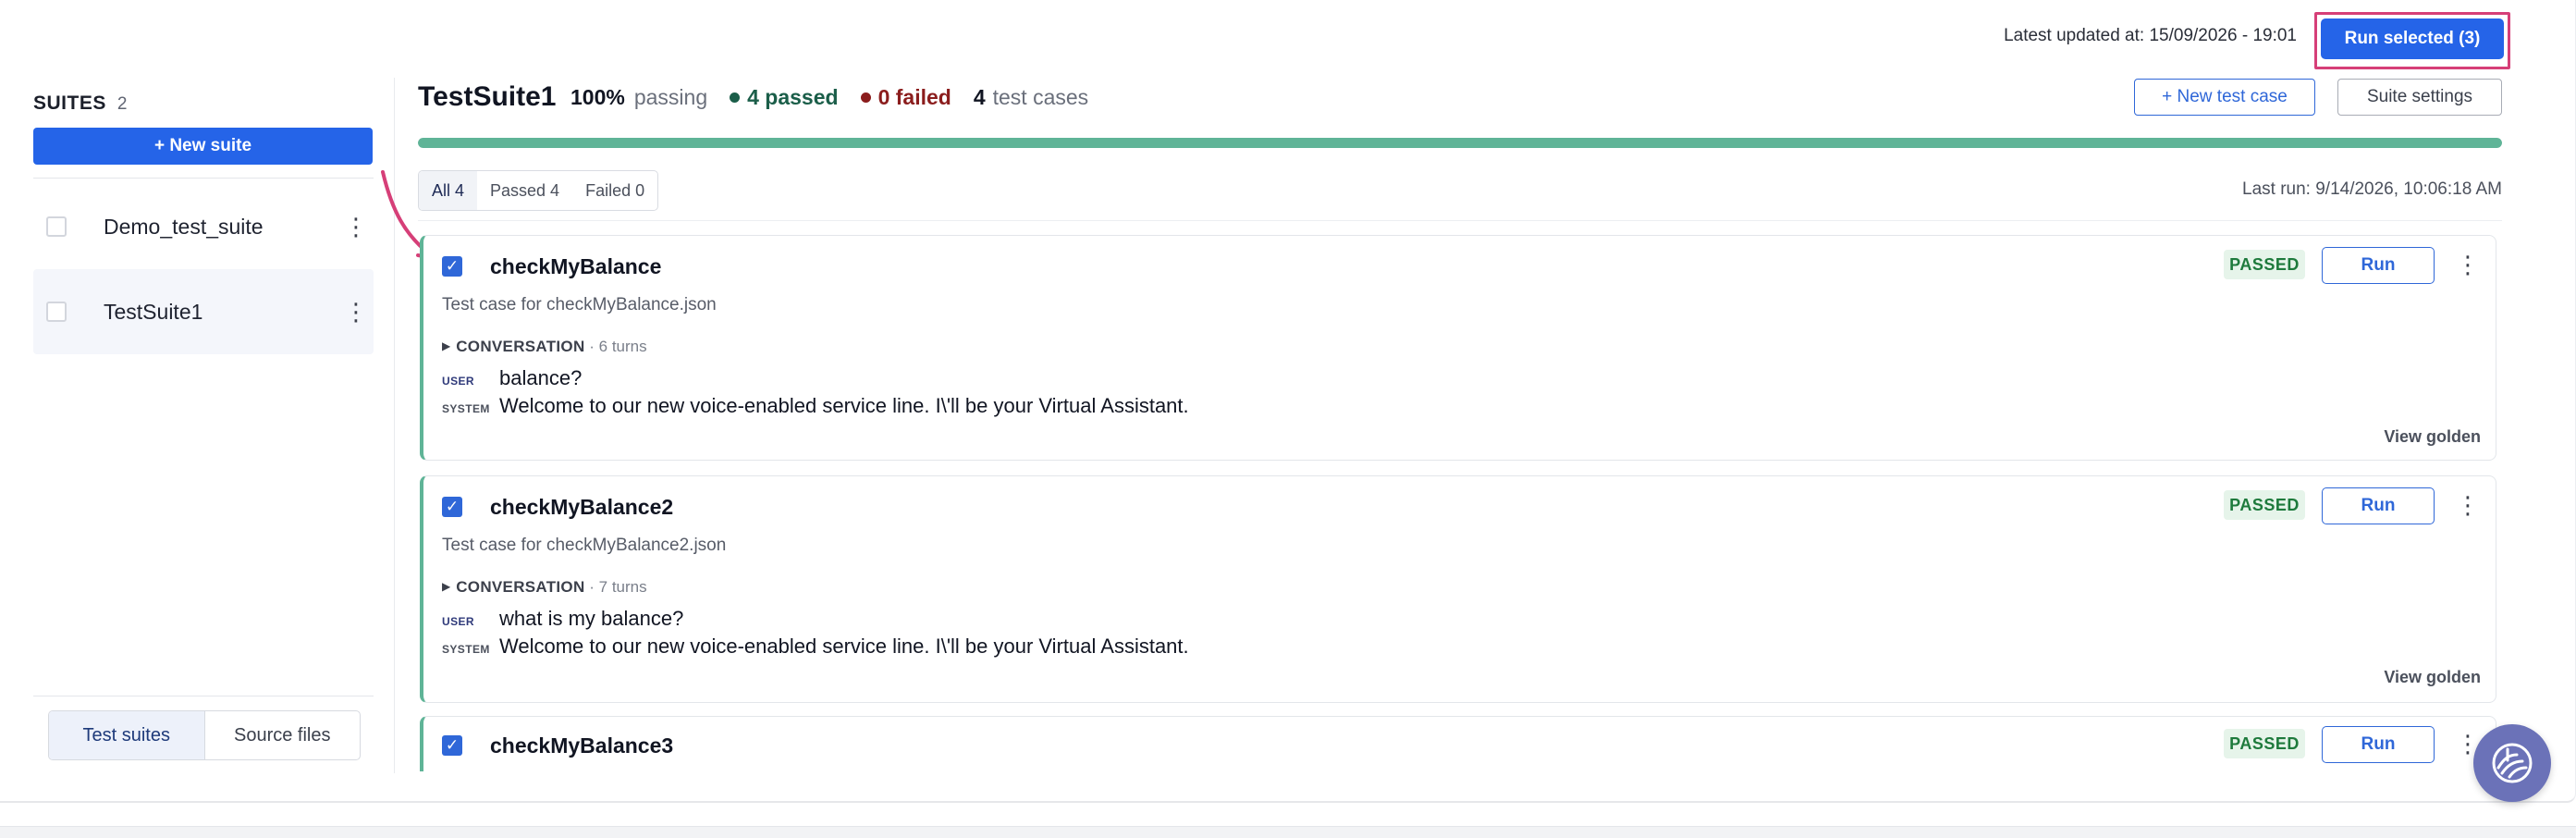 Image resolution: width=2576 pixels, height=838 pixels. What do you see at coordinates (735, 97) in the screenshot?
I see `passed-dot-icon` at bounding box center [735, 97].